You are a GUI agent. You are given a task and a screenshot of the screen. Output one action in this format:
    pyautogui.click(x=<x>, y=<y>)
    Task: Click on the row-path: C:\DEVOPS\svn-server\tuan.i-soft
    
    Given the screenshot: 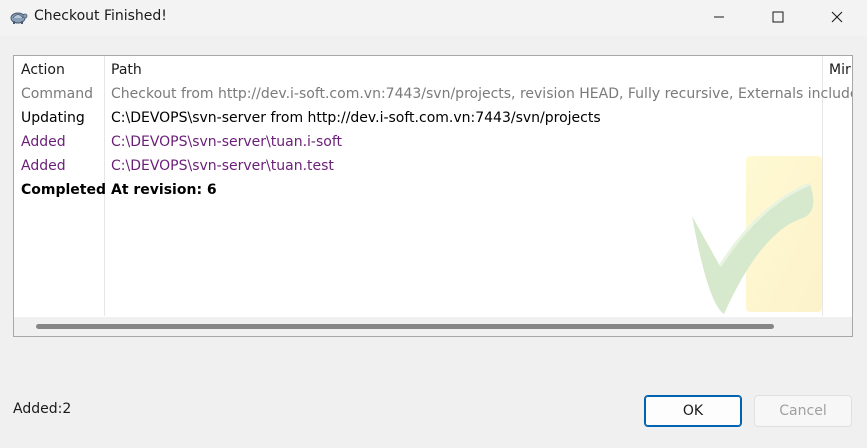 What is the action you would take?
    pyautogui.click(x=227, y=142)
    